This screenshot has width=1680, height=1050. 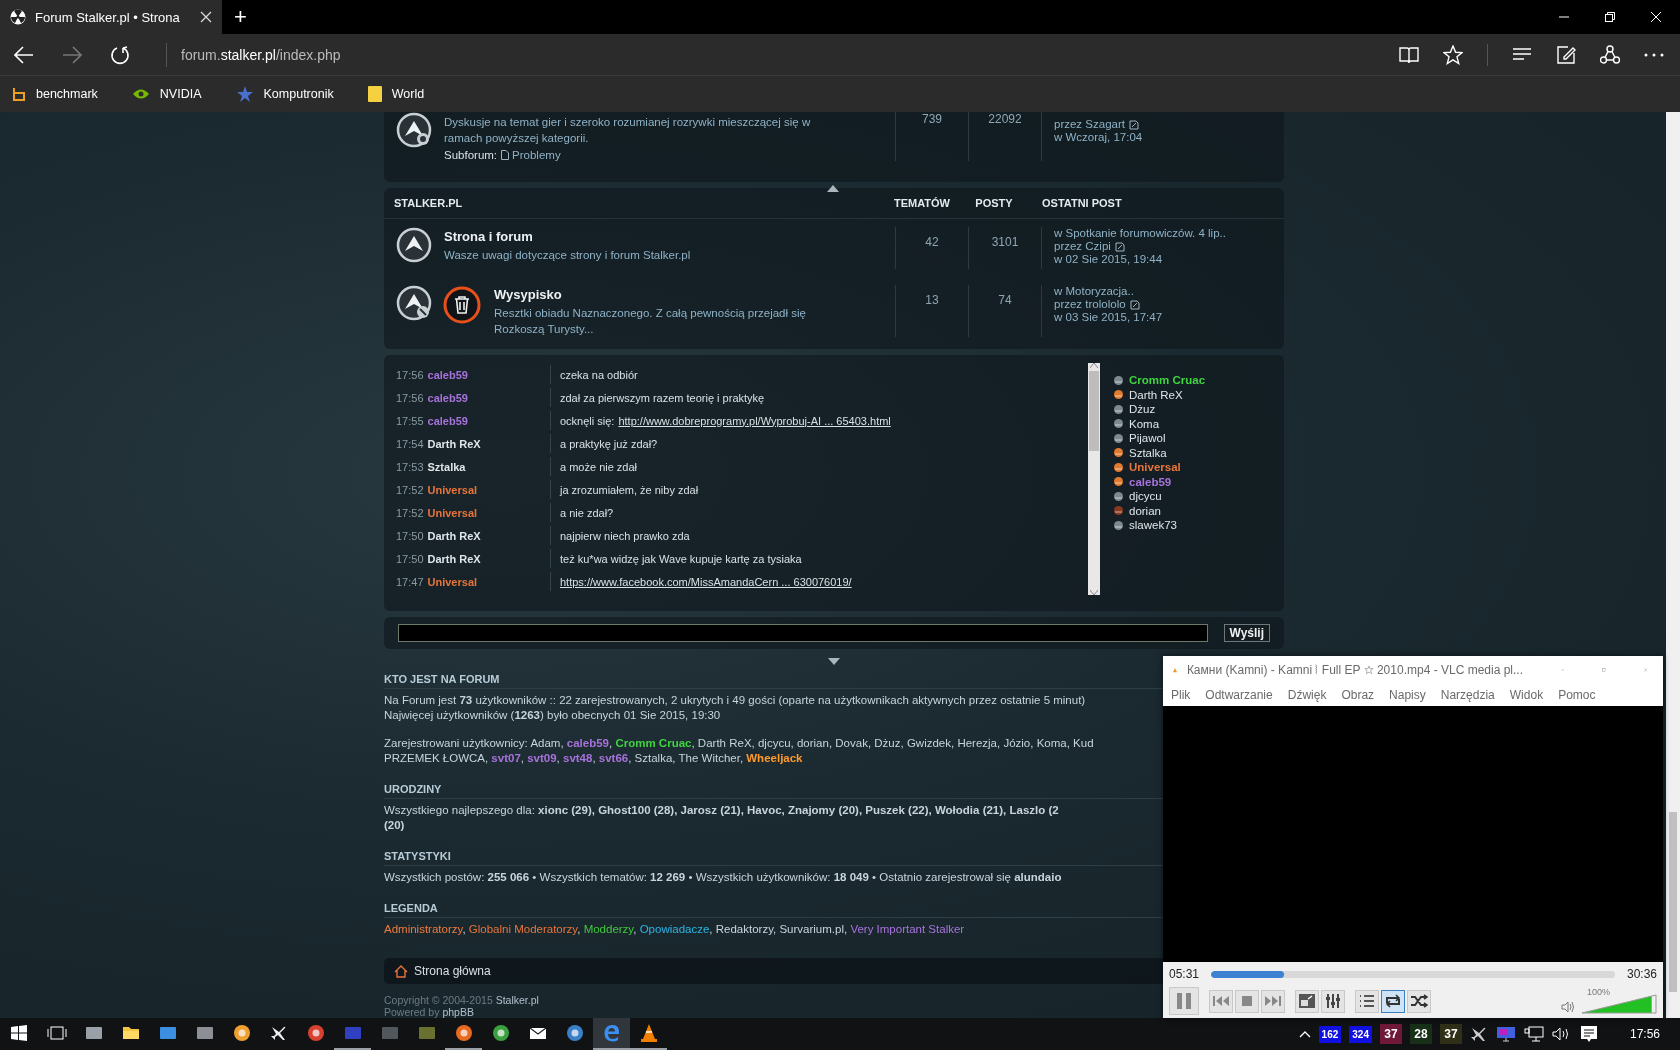 What do you see at coordinates (240, 17) in the screenshot?
I see `new-tab-button: +` at bounding box center [240, 17].